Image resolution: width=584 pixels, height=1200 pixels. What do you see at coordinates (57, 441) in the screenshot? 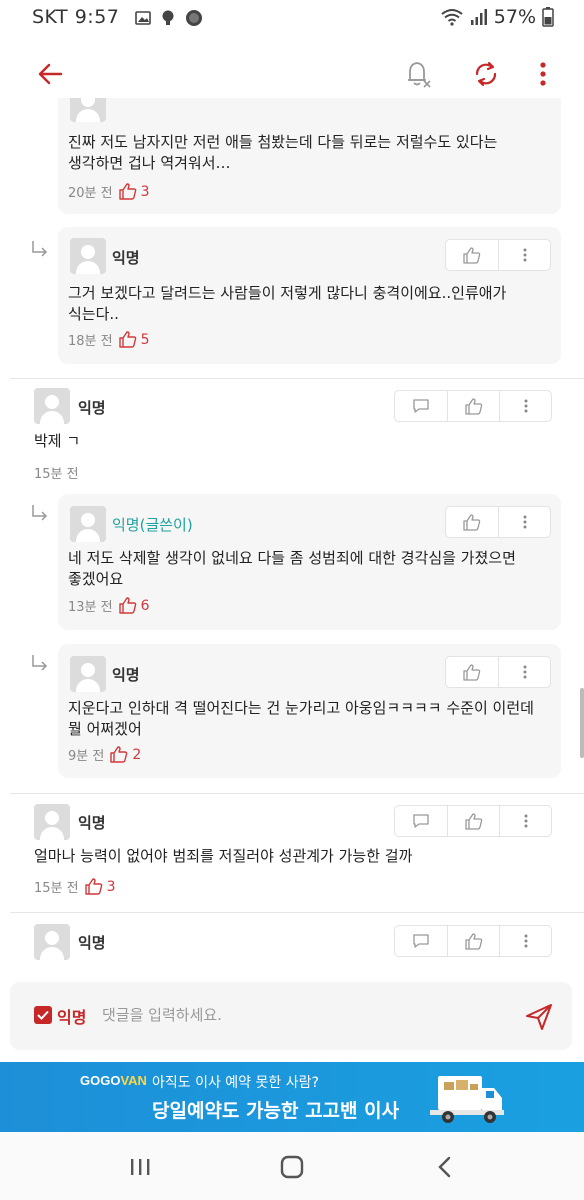
I see `comment-text: 박제 ㄱ` at bounding box center [57, 441].